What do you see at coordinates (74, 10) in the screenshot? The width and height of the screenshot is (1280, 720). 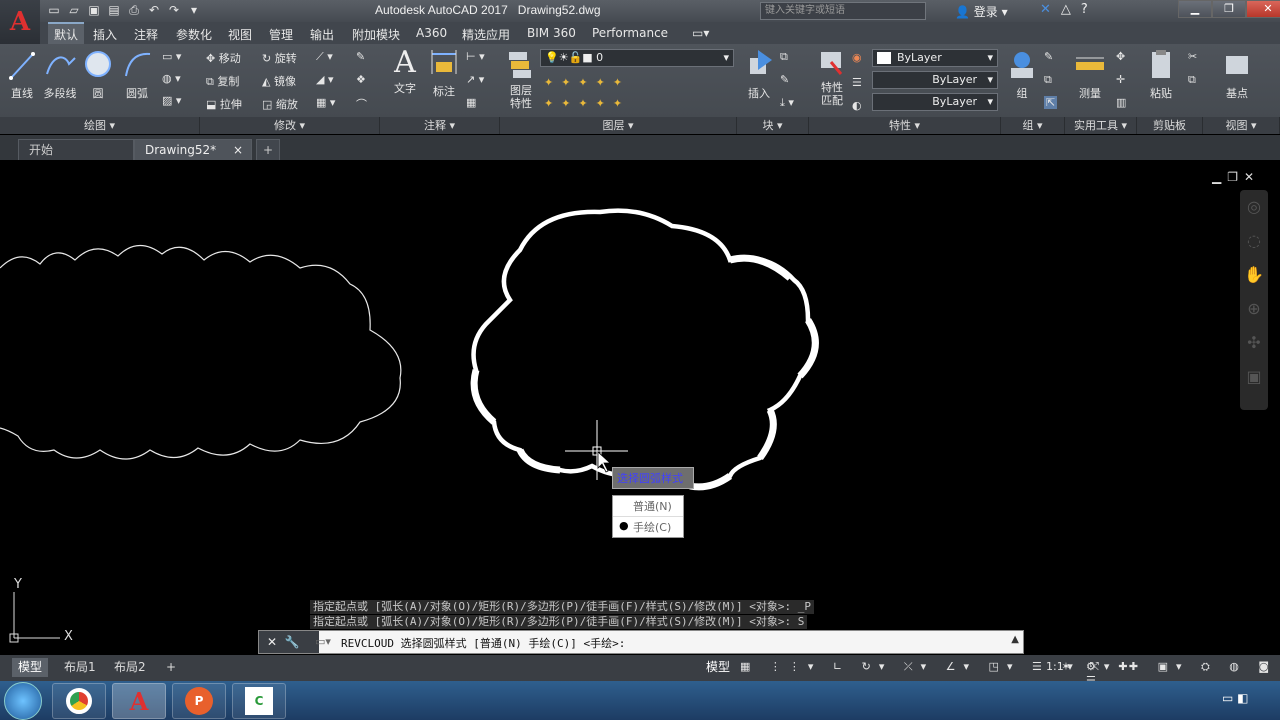 I see `open-icon: ▱` at bounding box center [74, 10].